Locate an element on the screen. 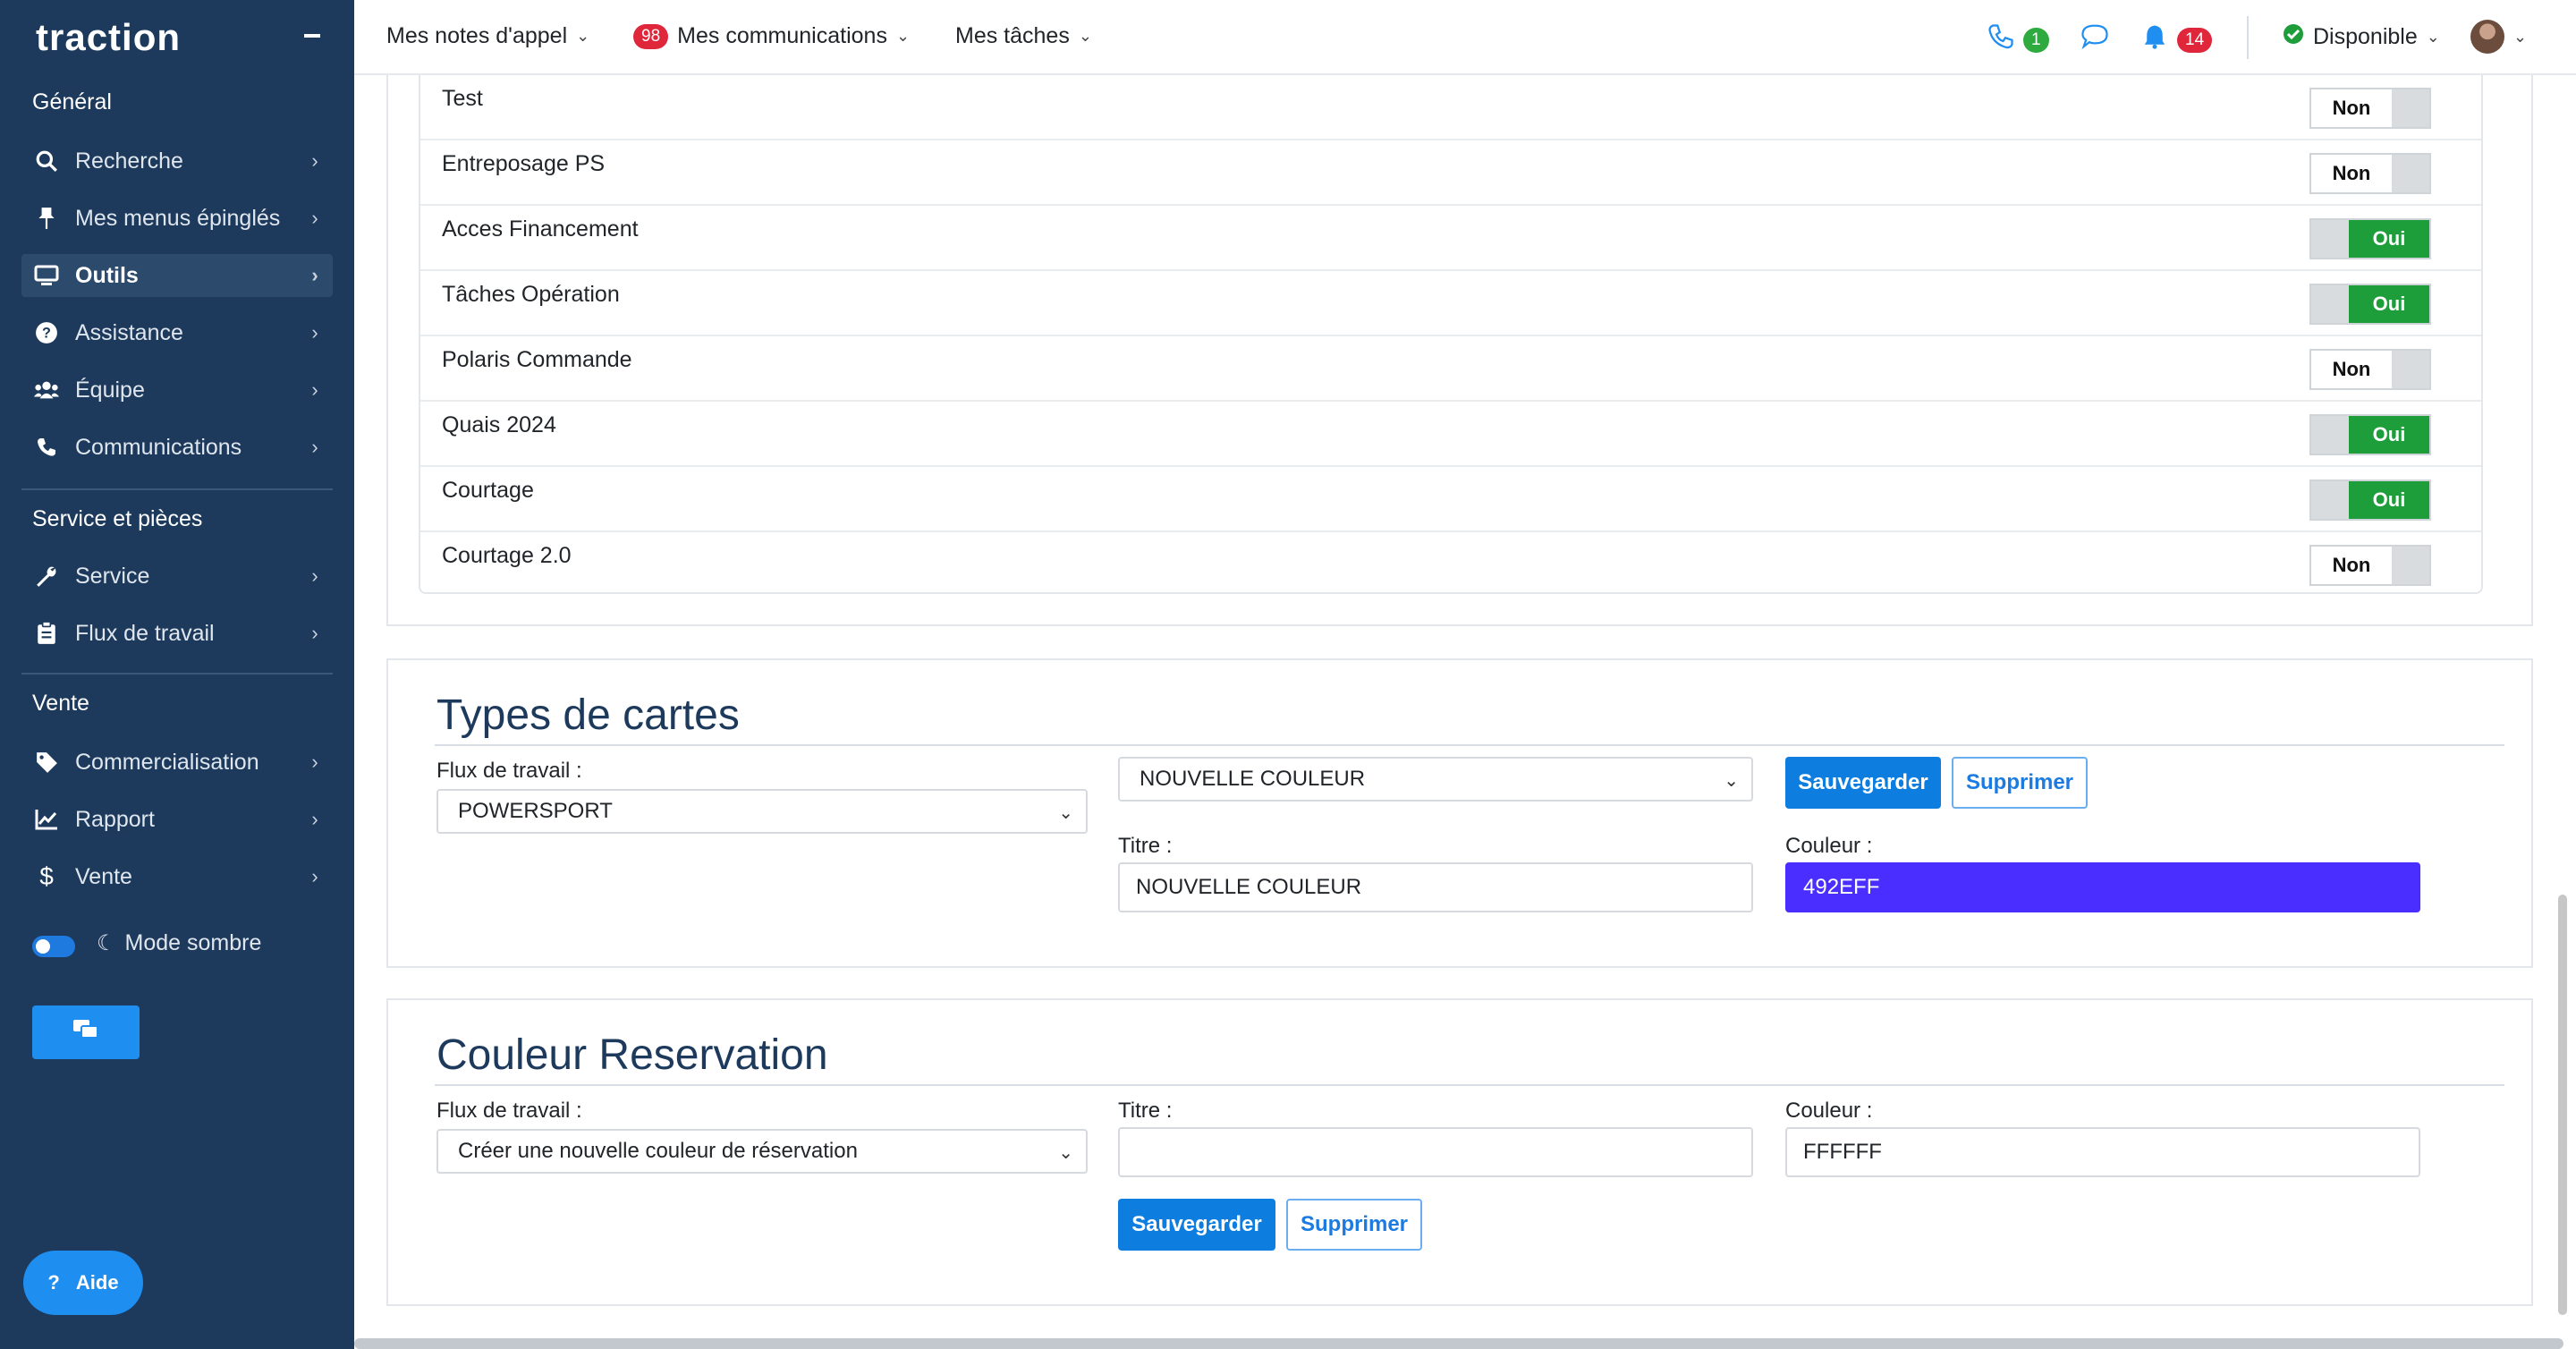 The image size is (2576, 1349). tasks-menu: Mes tâches ⌄ is located at coordinates (1023, 36).